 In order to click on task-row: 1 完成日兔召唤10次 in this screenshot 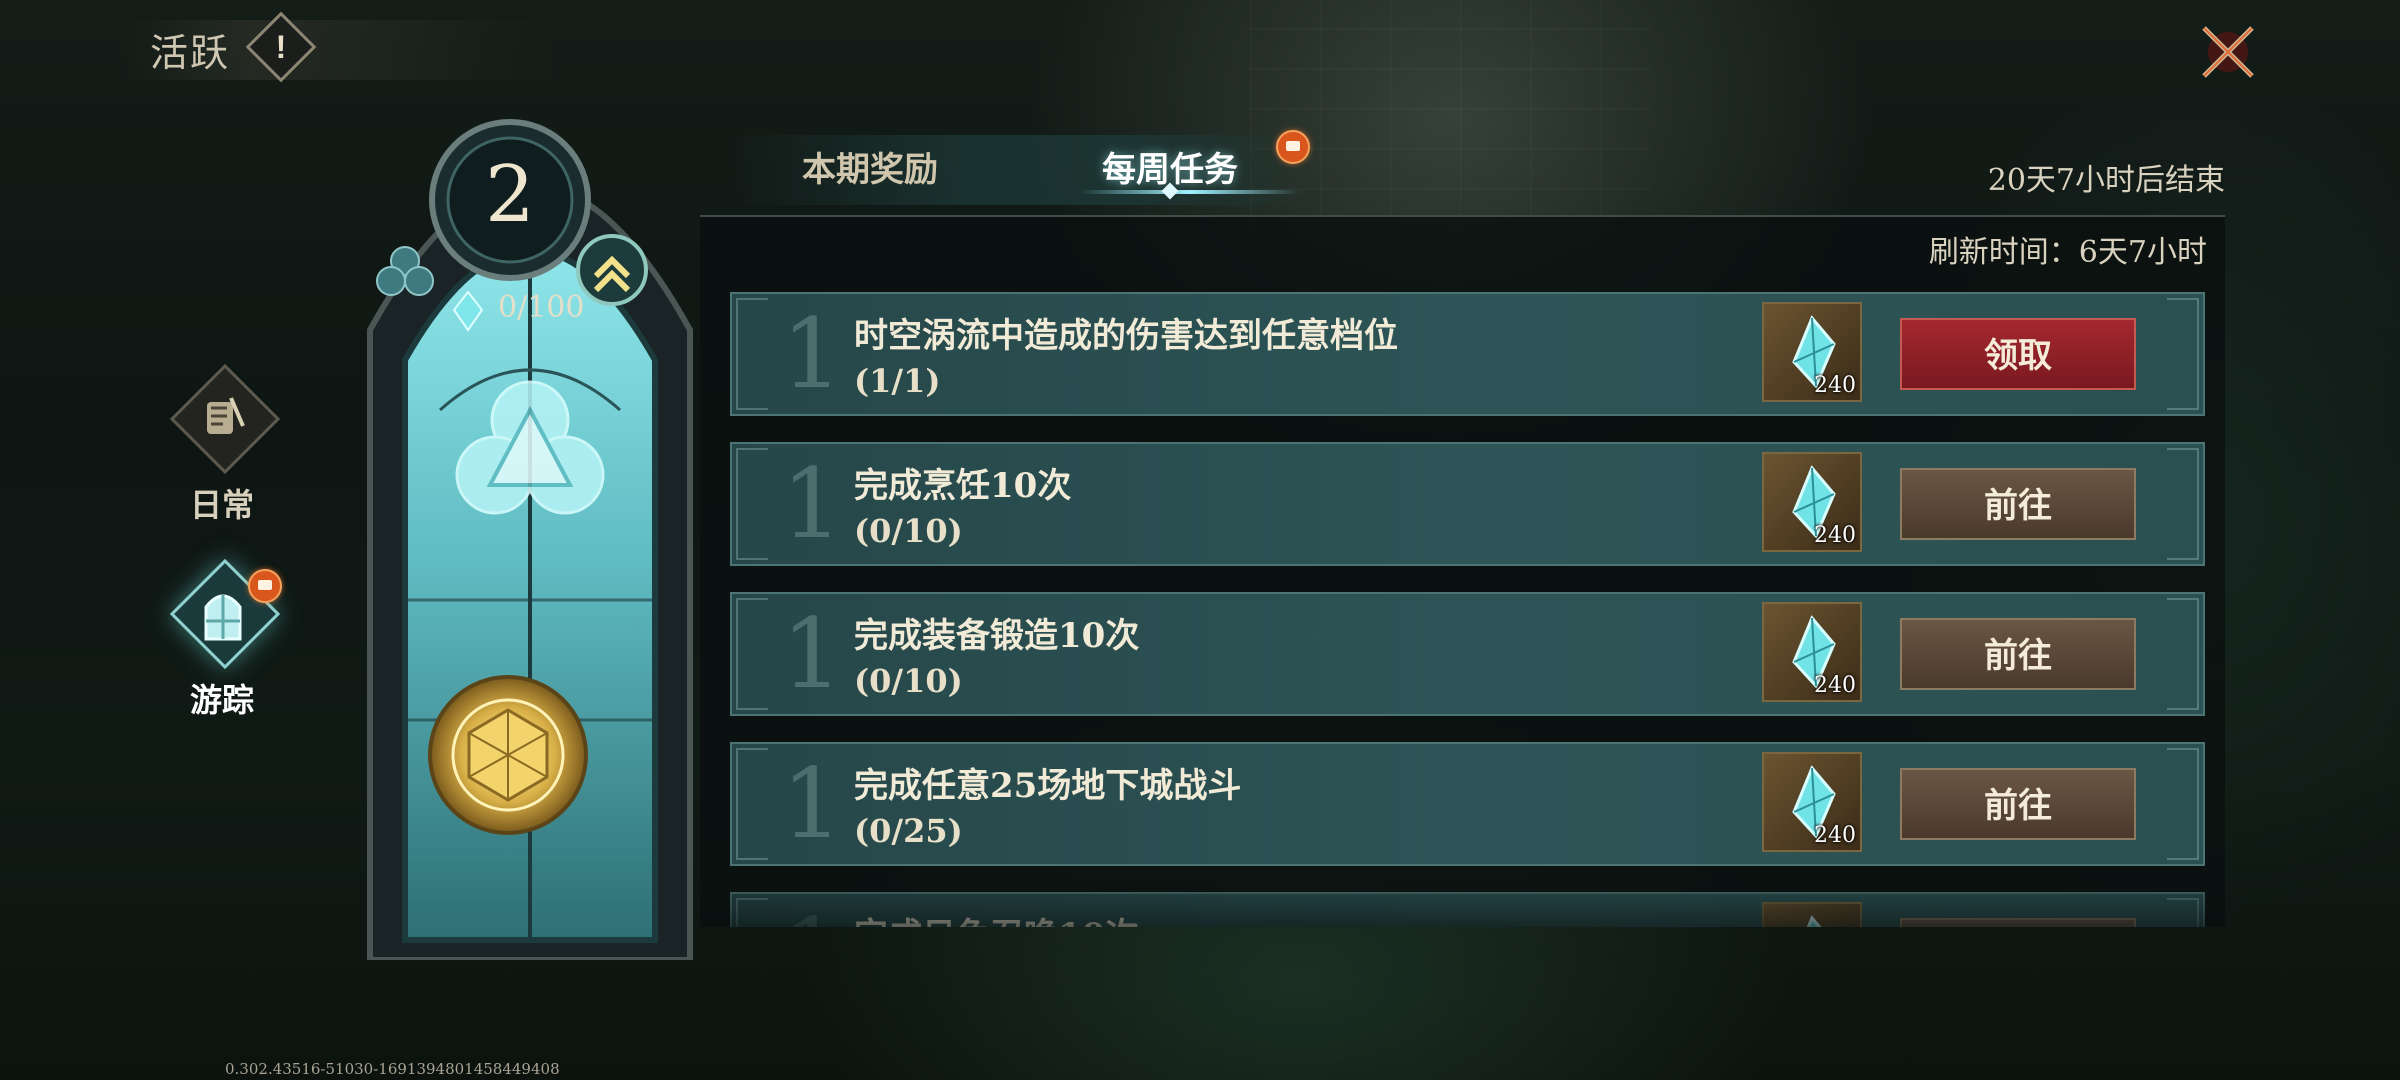, I will do `click(1467, 909)`.